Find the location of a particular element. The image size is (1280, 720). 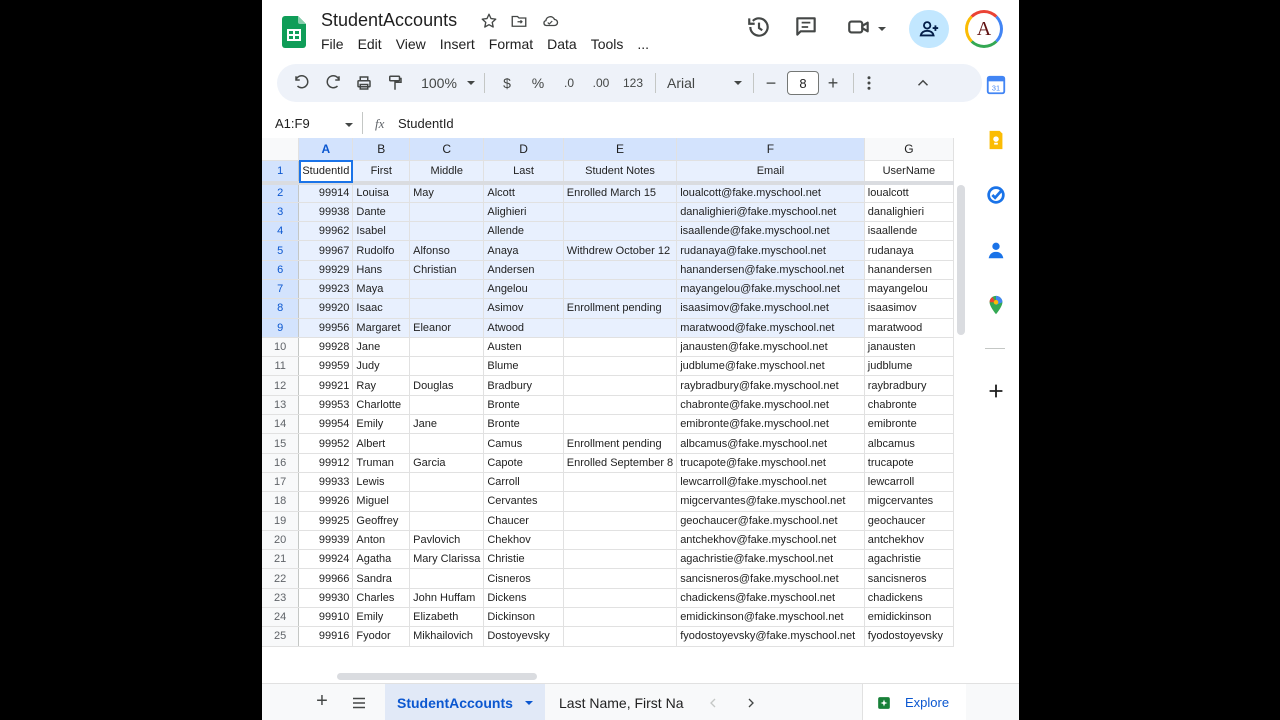

menu-file: File is located at coordinates (336, 44).